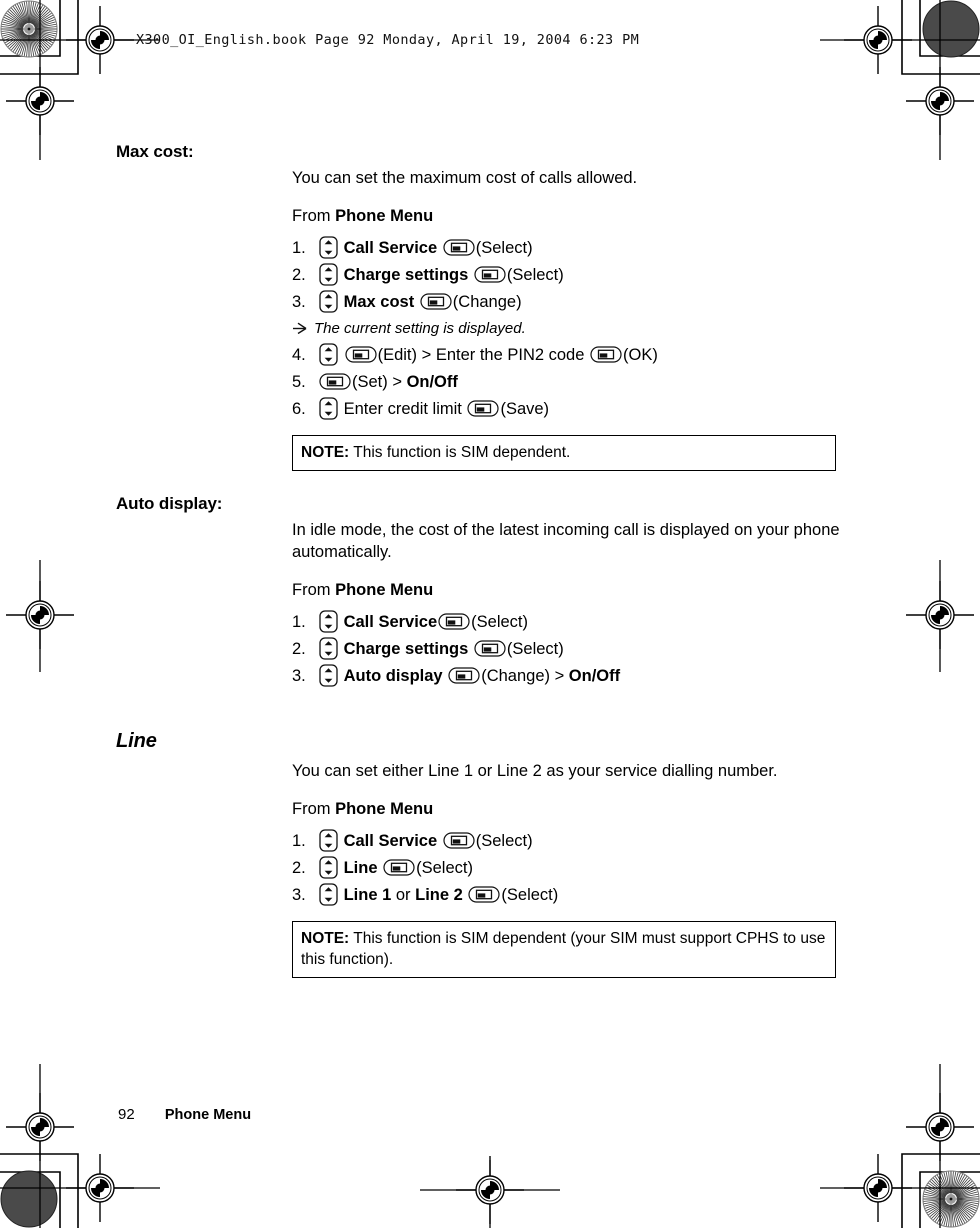  I want to click on inline-result-note: The current setting is displayed., so click(566, 329).